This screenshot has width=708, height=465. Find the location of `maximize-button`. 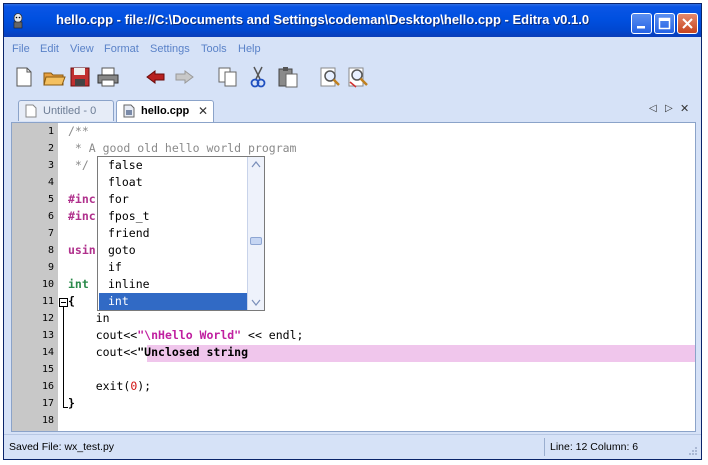

maximize-button is located at coordinates (664, 23).